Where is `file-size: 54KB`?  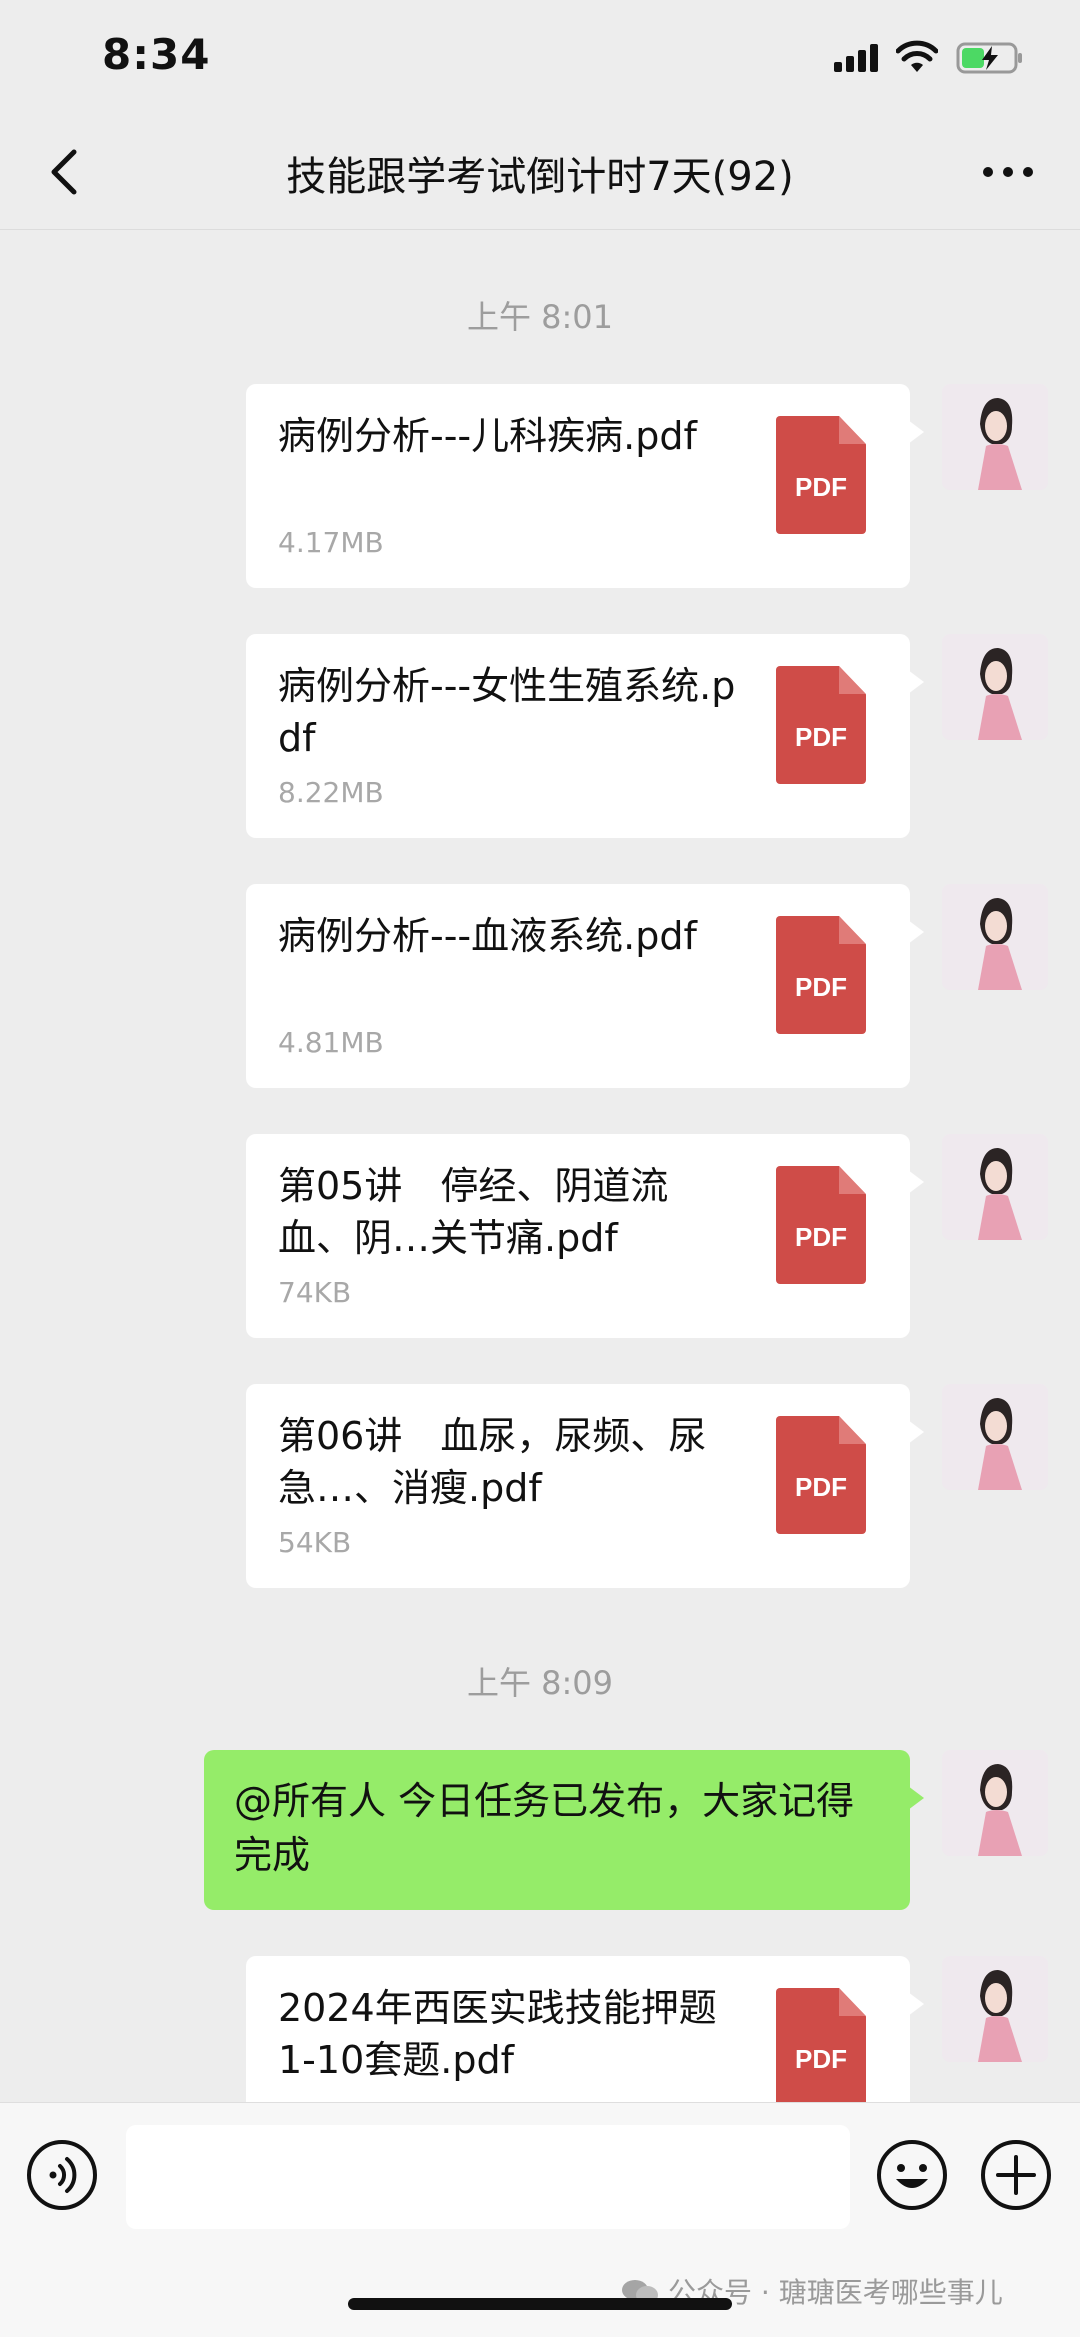 file-size: 54KB is located at coordinates (315, 1542).